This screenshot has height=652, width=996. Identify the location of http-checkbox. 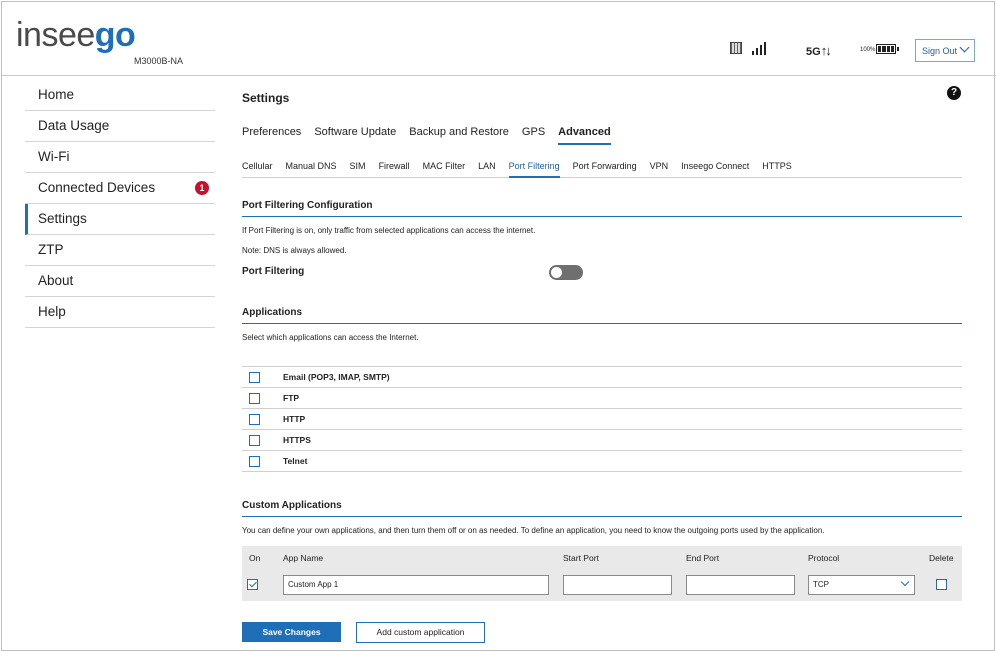
(254, 419).